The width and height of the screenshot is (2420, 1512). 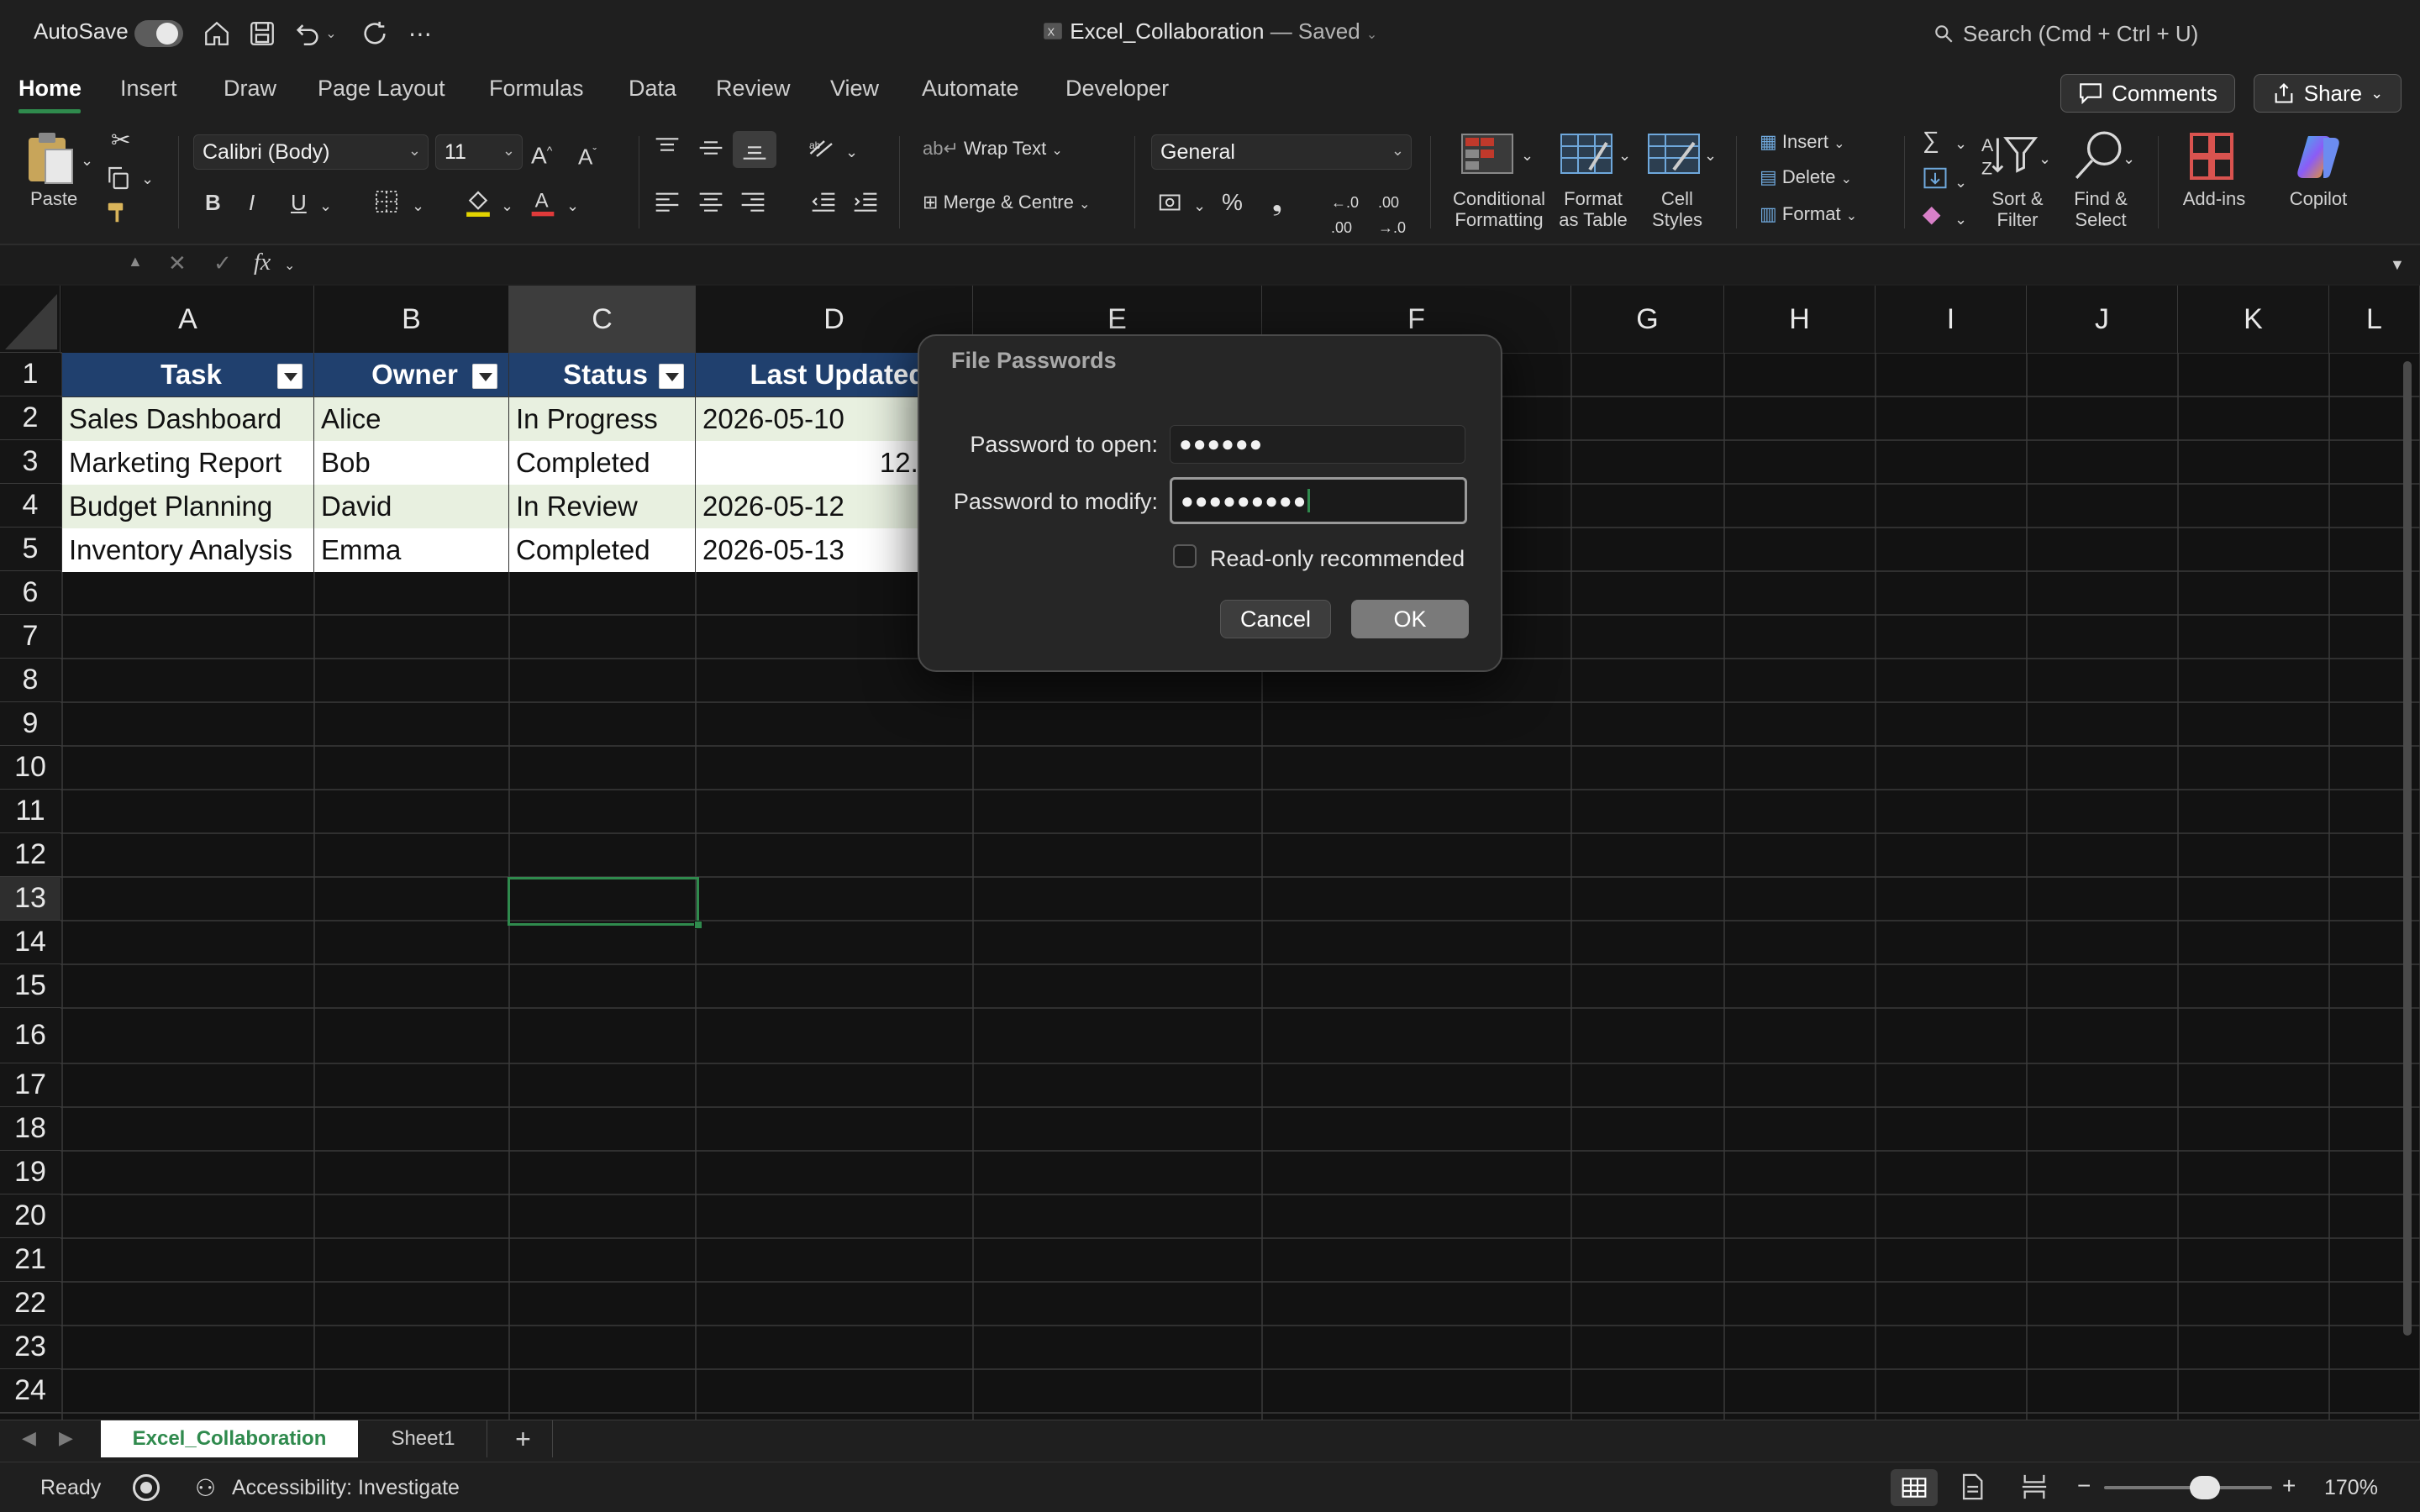 What do you see at coordinates (479, 152) in the screenshot?
I see `font-size-select: 11 ⌄` at bounding box center [479, 152].